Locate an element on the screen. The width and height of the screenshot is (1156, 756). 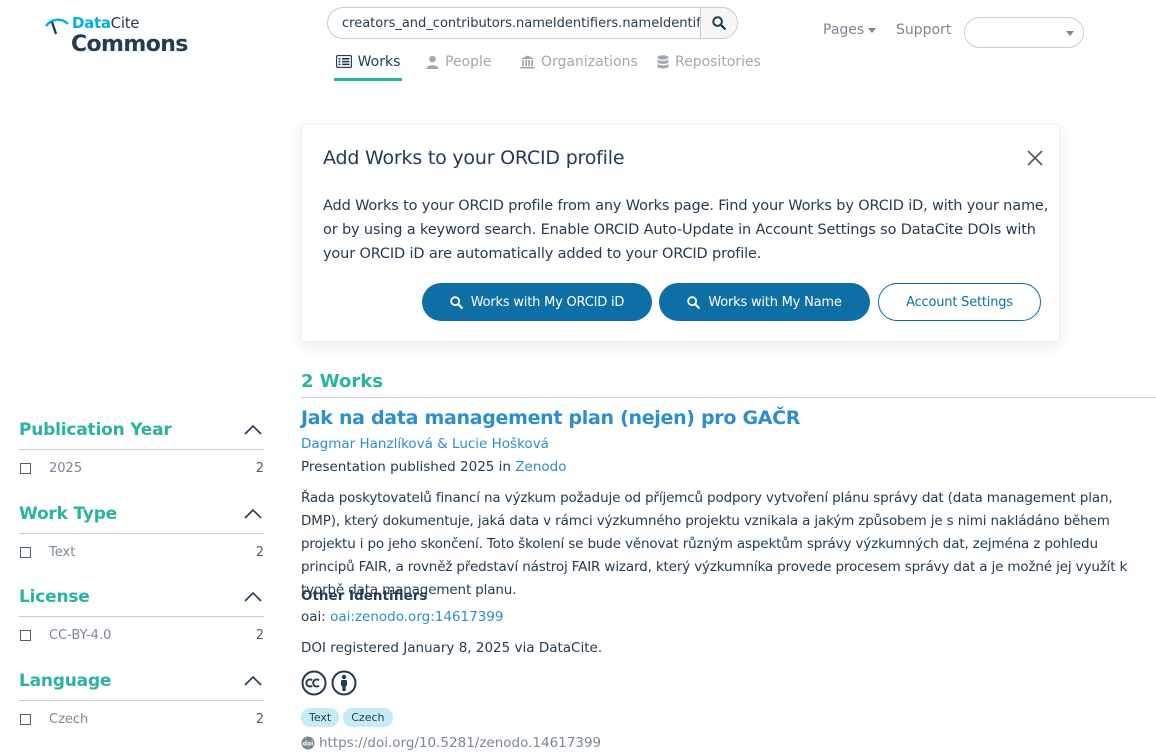
account-settings-button: Account Settings is located at coordinates (959, 302).